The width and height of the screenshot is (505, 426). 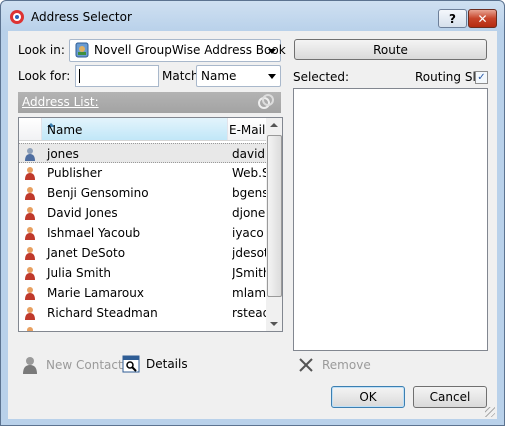 What do you see at coordinates (482, 18) in the screenshot?
I see `close-button: ✕` at bounding box center [482, 18].